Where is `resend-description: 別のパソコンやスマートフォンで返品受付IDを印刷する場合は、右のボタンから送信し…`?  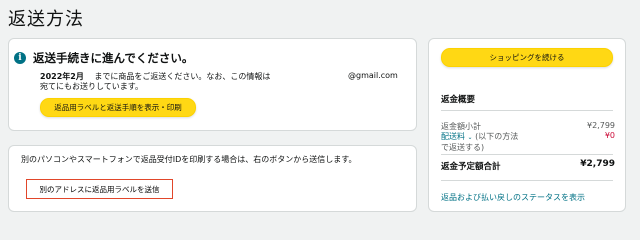
resend-description: 別のパソコンやスマートフォンで返品受付IDを印刷する場合は、右のボタンから送信し… is located at coordinates (189, 159).